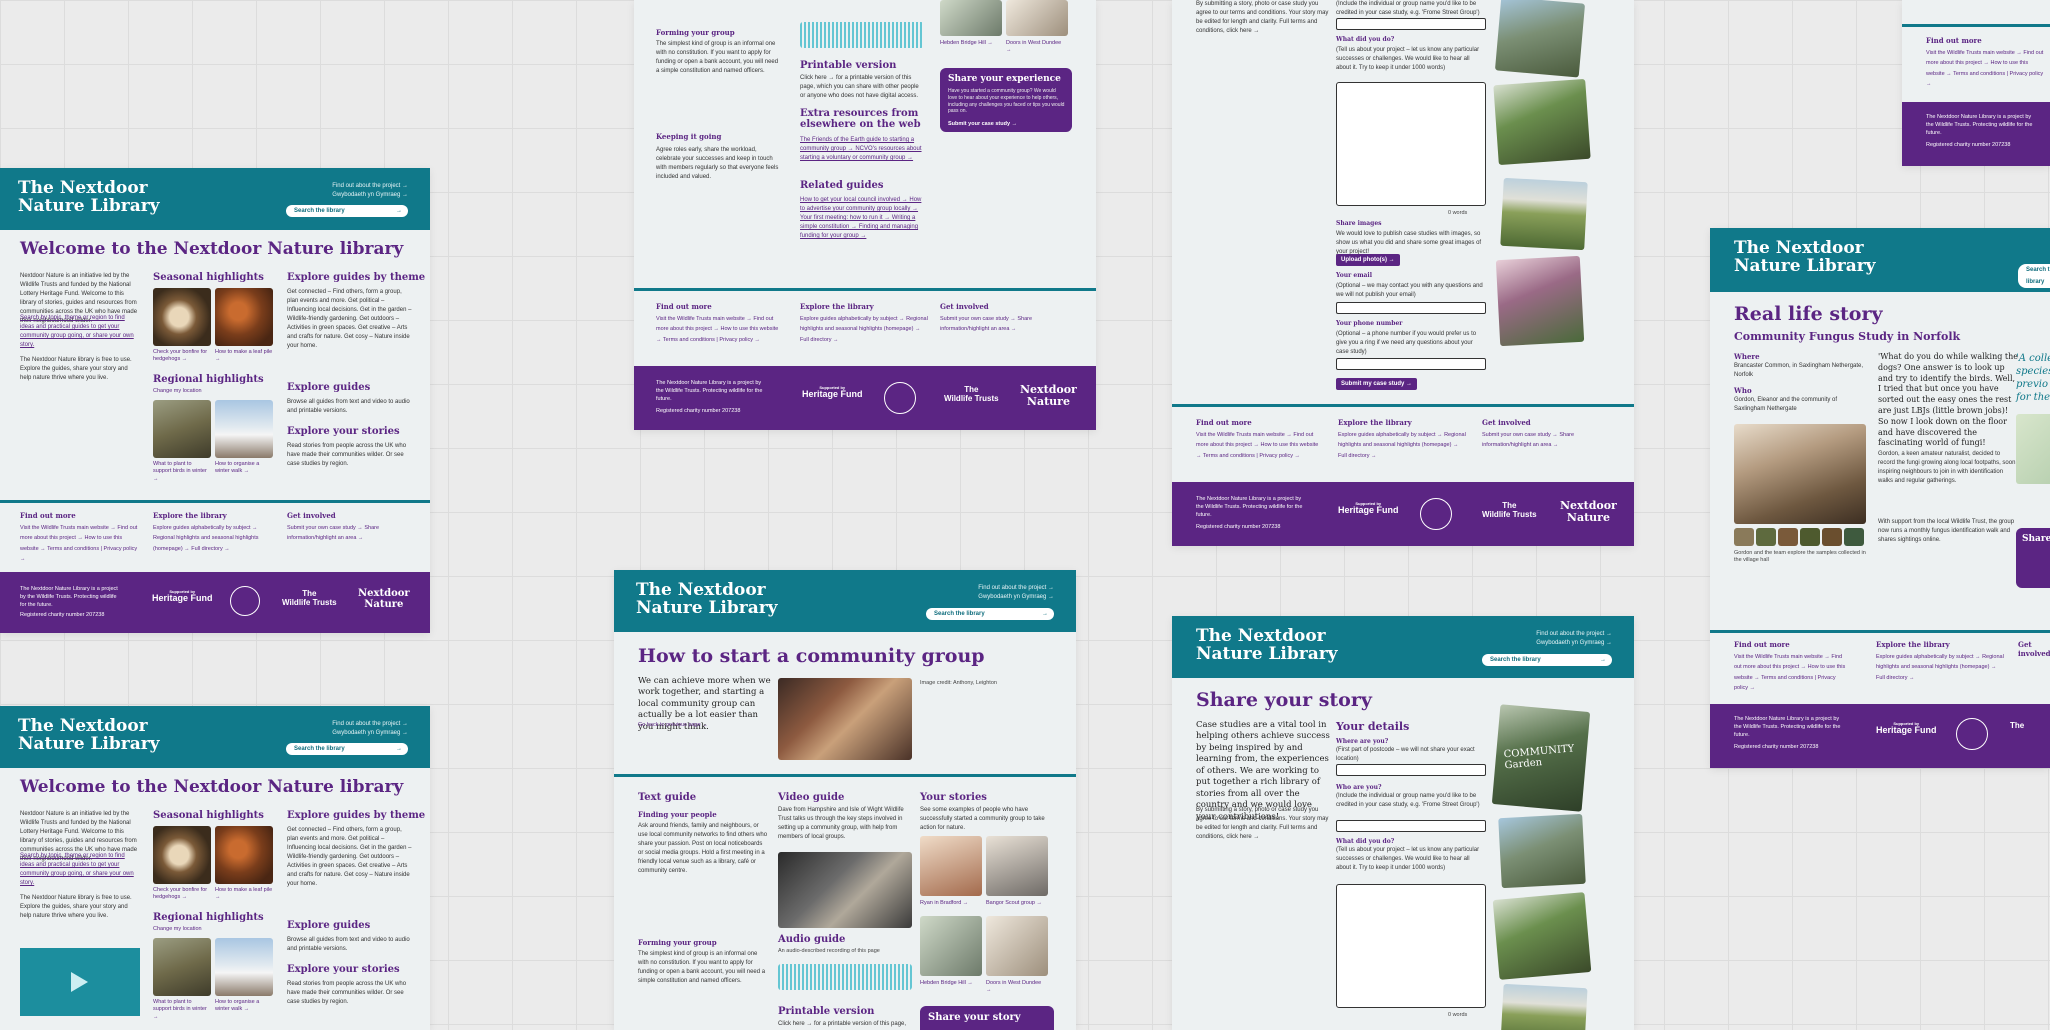 The width and height of the screenshot is (2050, 1030). Describe the element at coordinates (356, 277) in the screenshot. I see `themes-heading: Explore guides by theme` at that location.